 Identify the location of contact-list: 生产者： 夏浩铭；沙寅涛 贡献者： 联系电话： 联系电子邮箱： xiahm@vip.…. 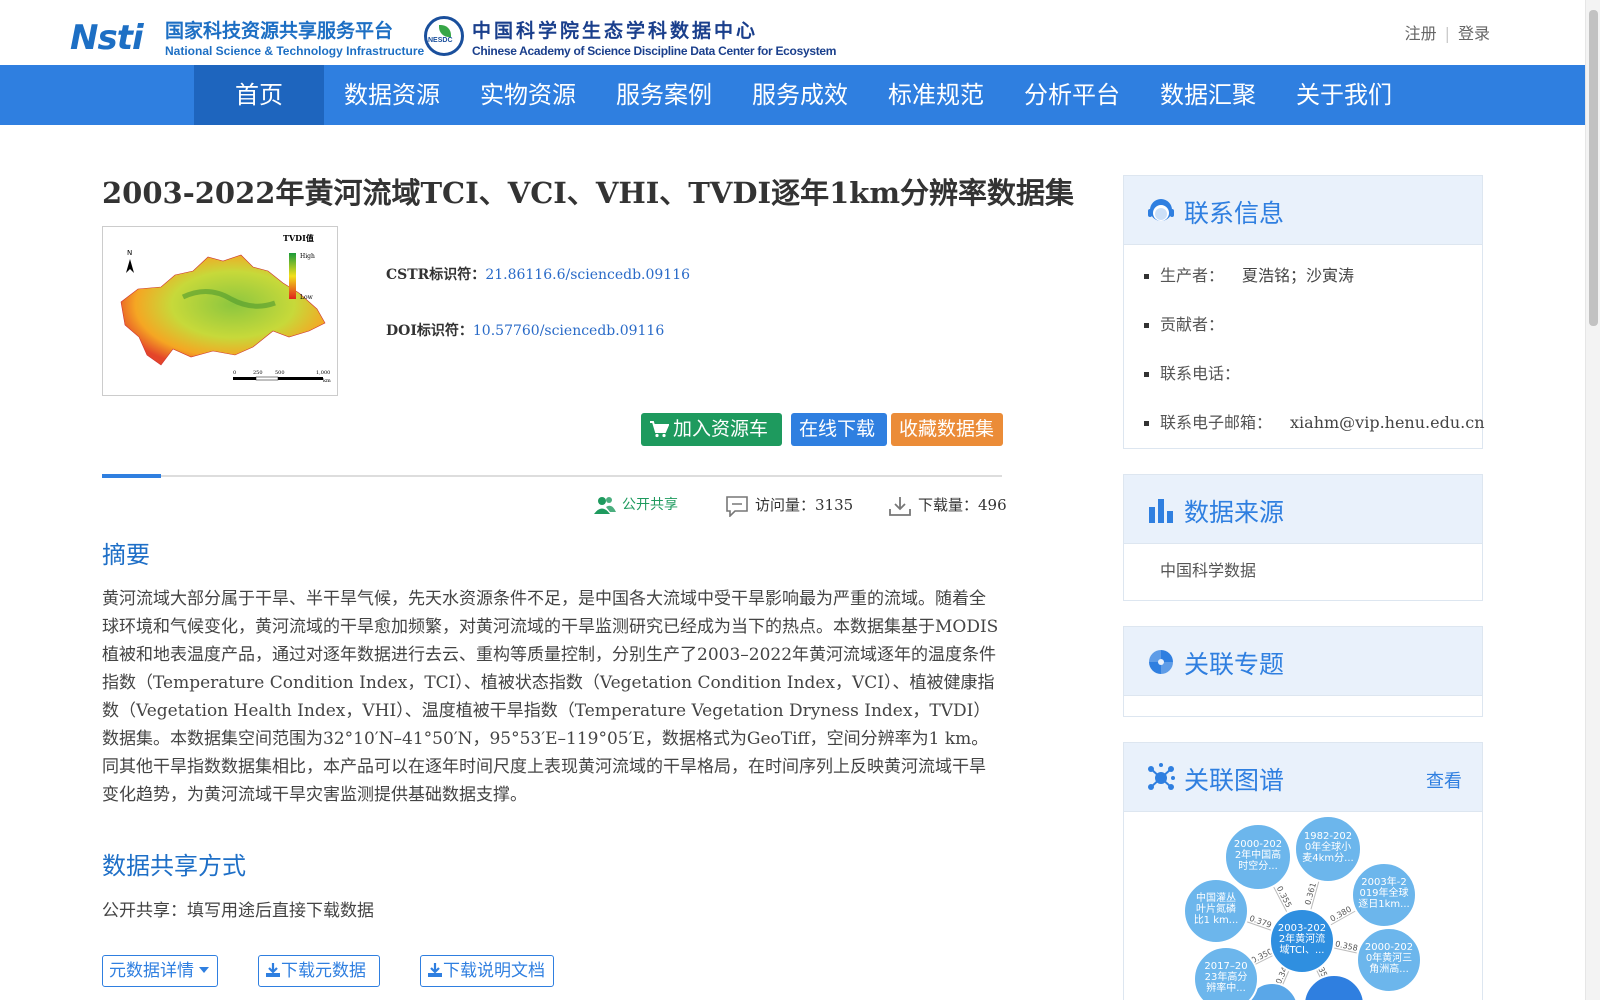
(1304, 348).